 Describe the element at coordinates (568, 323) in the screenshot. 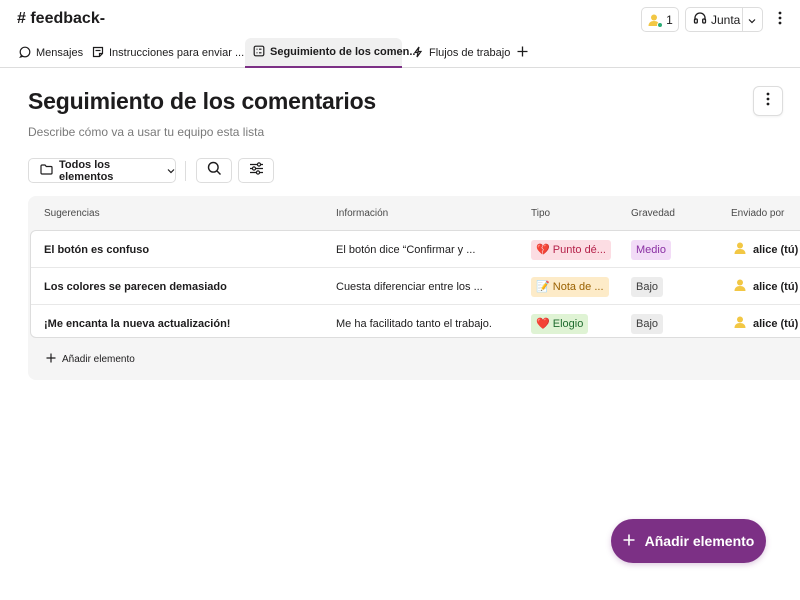

I see `type-label: Elogio` at that location.